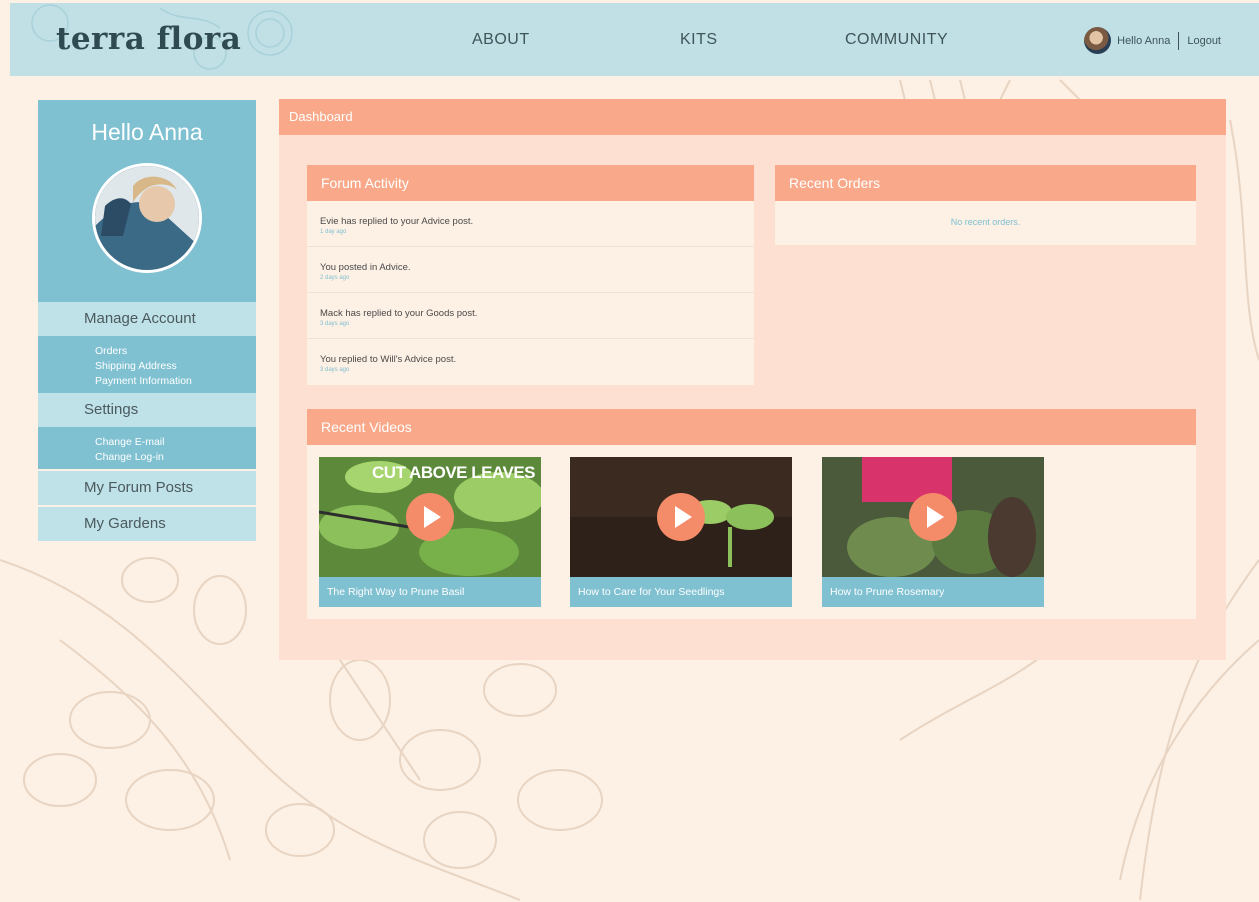  I want to click on forum-activity-text: You posted in Advice., so click(365, 267).